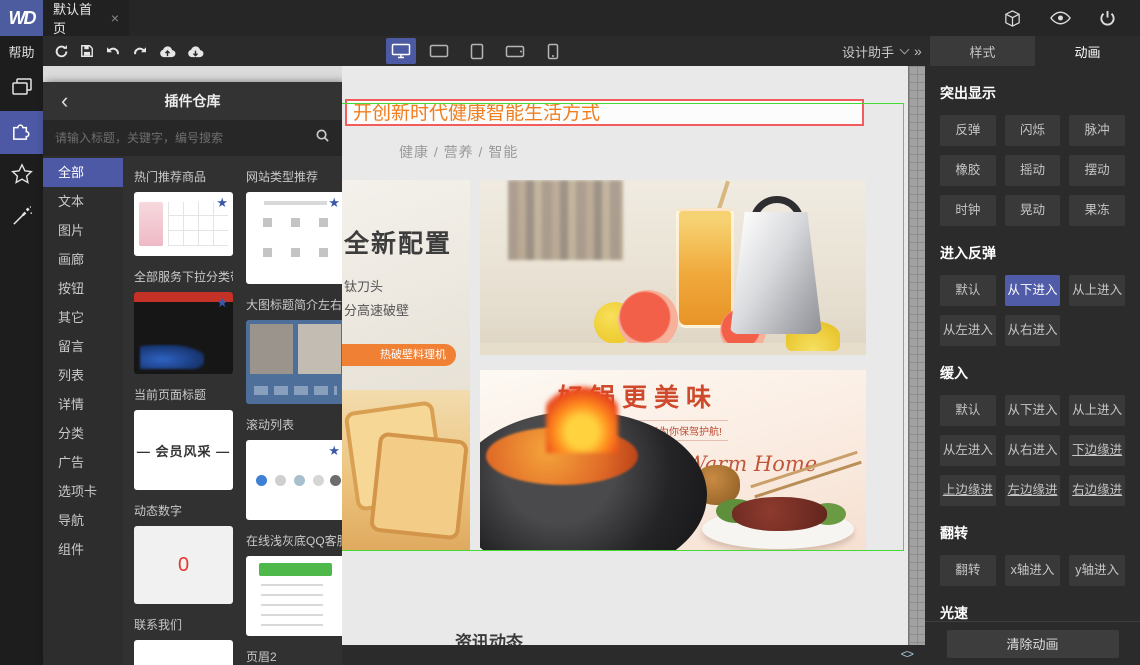 This screenshot has width=1140, height=665. What do you see at coordinates (1097, 210) in the screenshot?
I see `animation-option-button: 果冻` at bounding box center [1097, 210].